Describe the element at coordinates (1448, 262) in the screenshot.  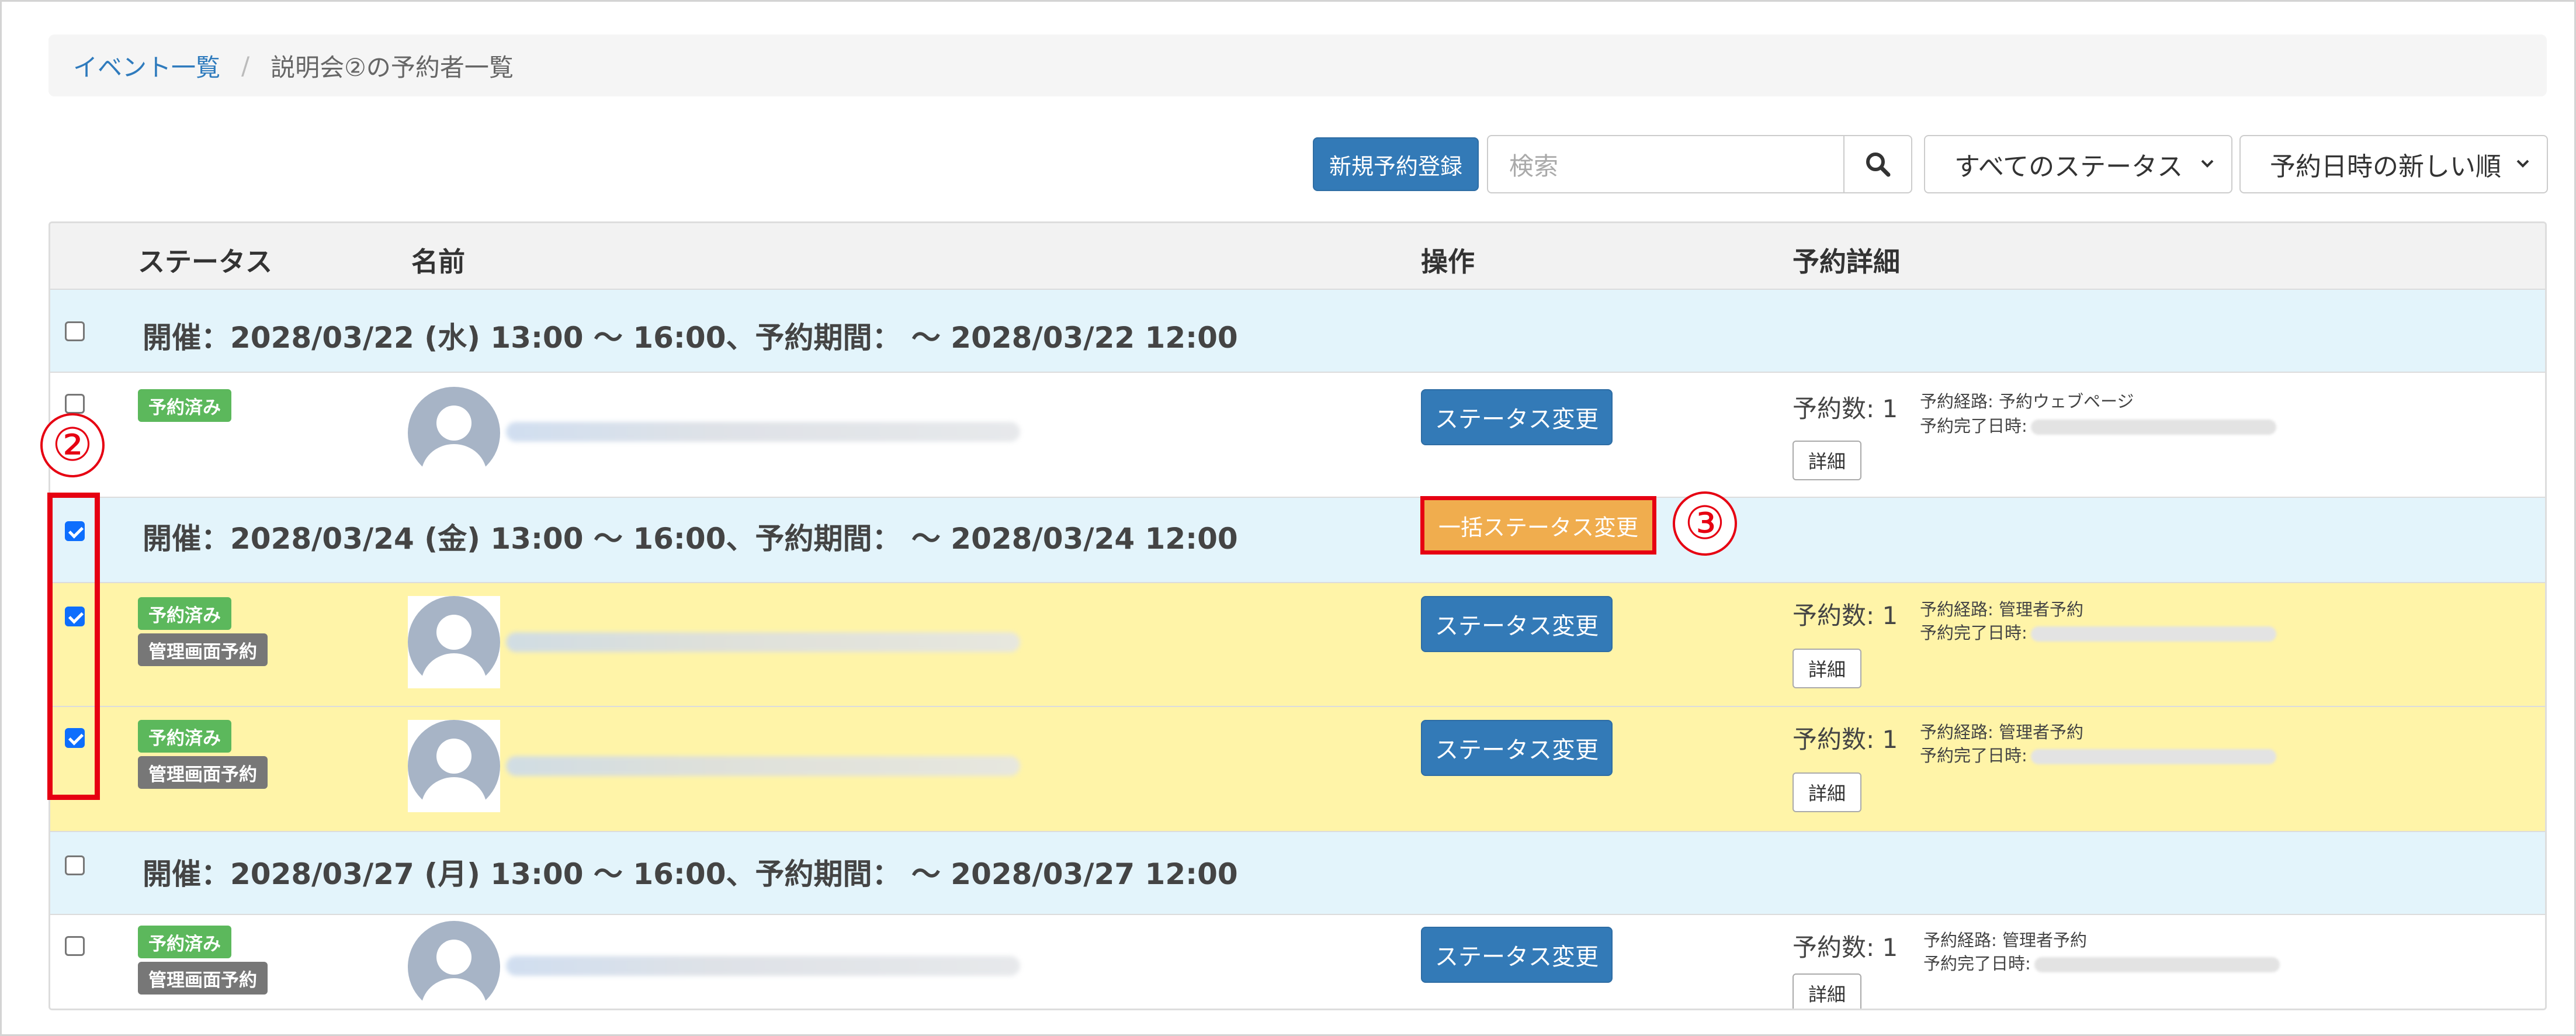
I see `header-action: 操作` at that location.